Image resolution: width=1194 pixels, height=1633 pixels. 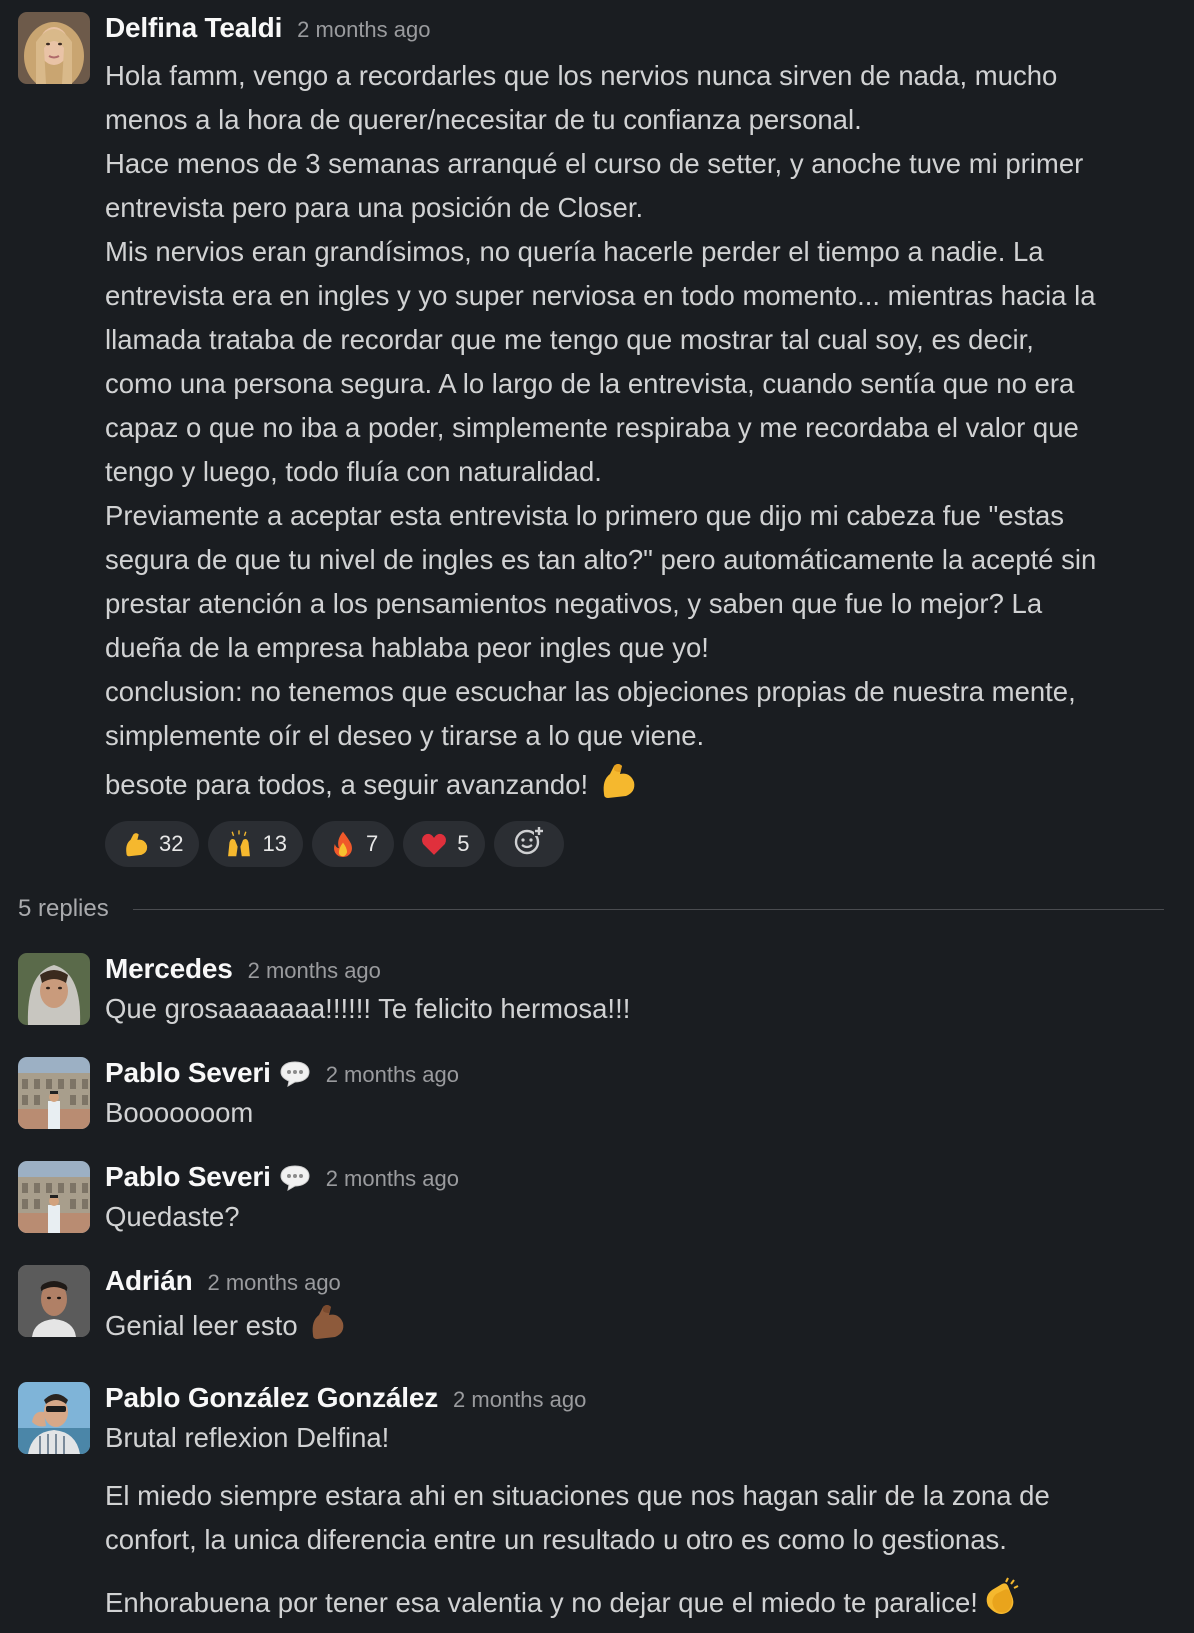 What do you see at coordinates (634, 844) in the screenshot?
I see `reactions-bar: 32 13 7 5` at bounding box center [634, 844].